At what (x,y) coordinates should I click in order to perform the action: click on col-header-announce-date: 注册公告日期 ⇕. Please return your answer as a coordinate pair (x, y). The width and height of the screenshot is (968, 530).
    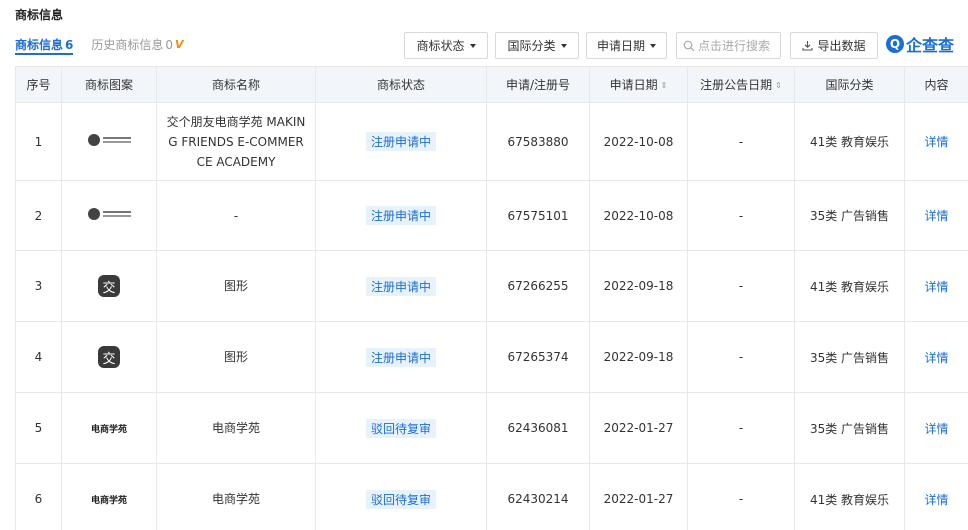
    Looking at the image, I should click on (741, 84).